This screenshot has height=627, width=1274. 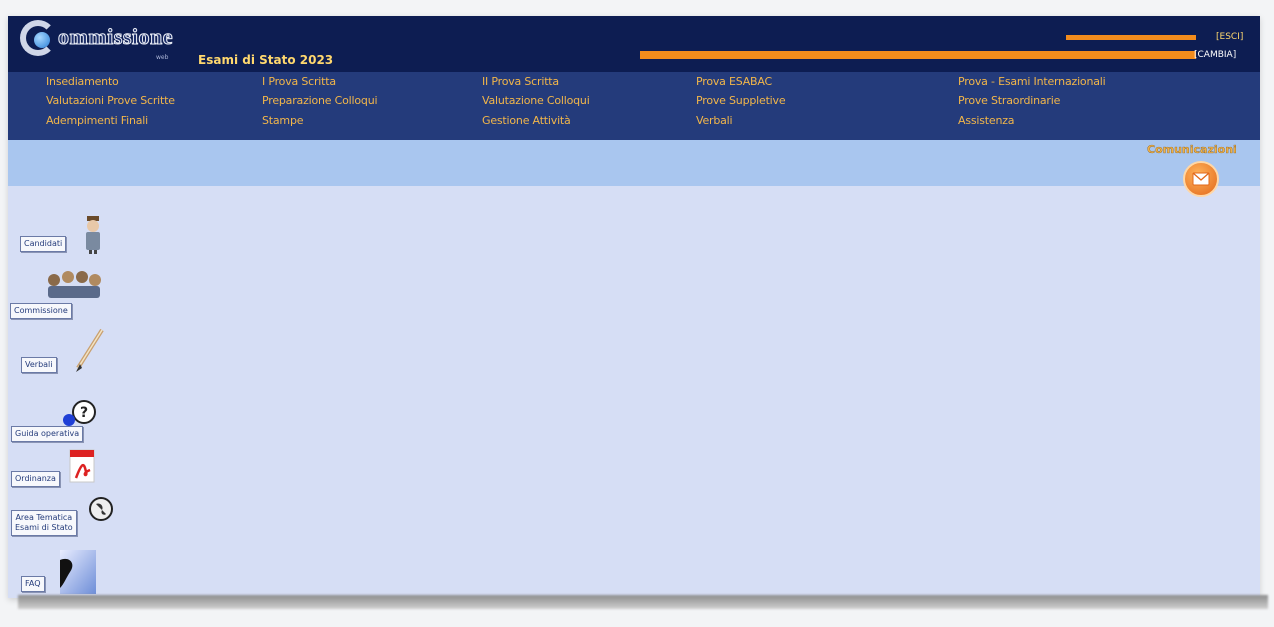 I want to click on menu-valutazioni-prove-scritte: Valutazioni Prove Scritte, so click(x=110, y=100).